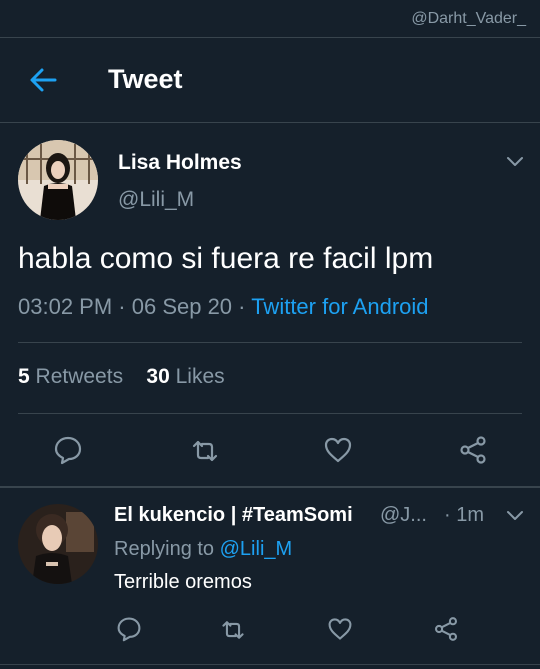 This screenshot has width=540, height=669. What do you see at coordinates (164, 549) in the screenshot?
I see `replying-prefix: Replying to` at bounding box center [164, 549].